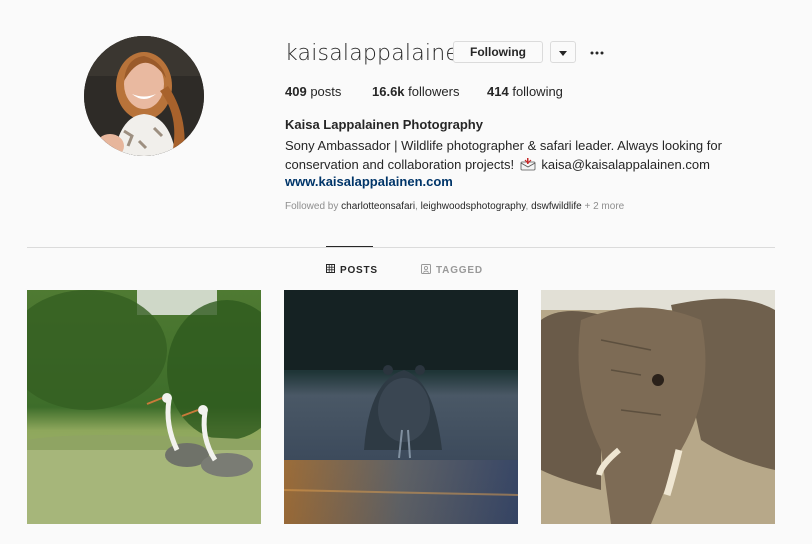  I want to click on bio-full-name: Kaisa Lappalainen Photography, so click(384, 124).